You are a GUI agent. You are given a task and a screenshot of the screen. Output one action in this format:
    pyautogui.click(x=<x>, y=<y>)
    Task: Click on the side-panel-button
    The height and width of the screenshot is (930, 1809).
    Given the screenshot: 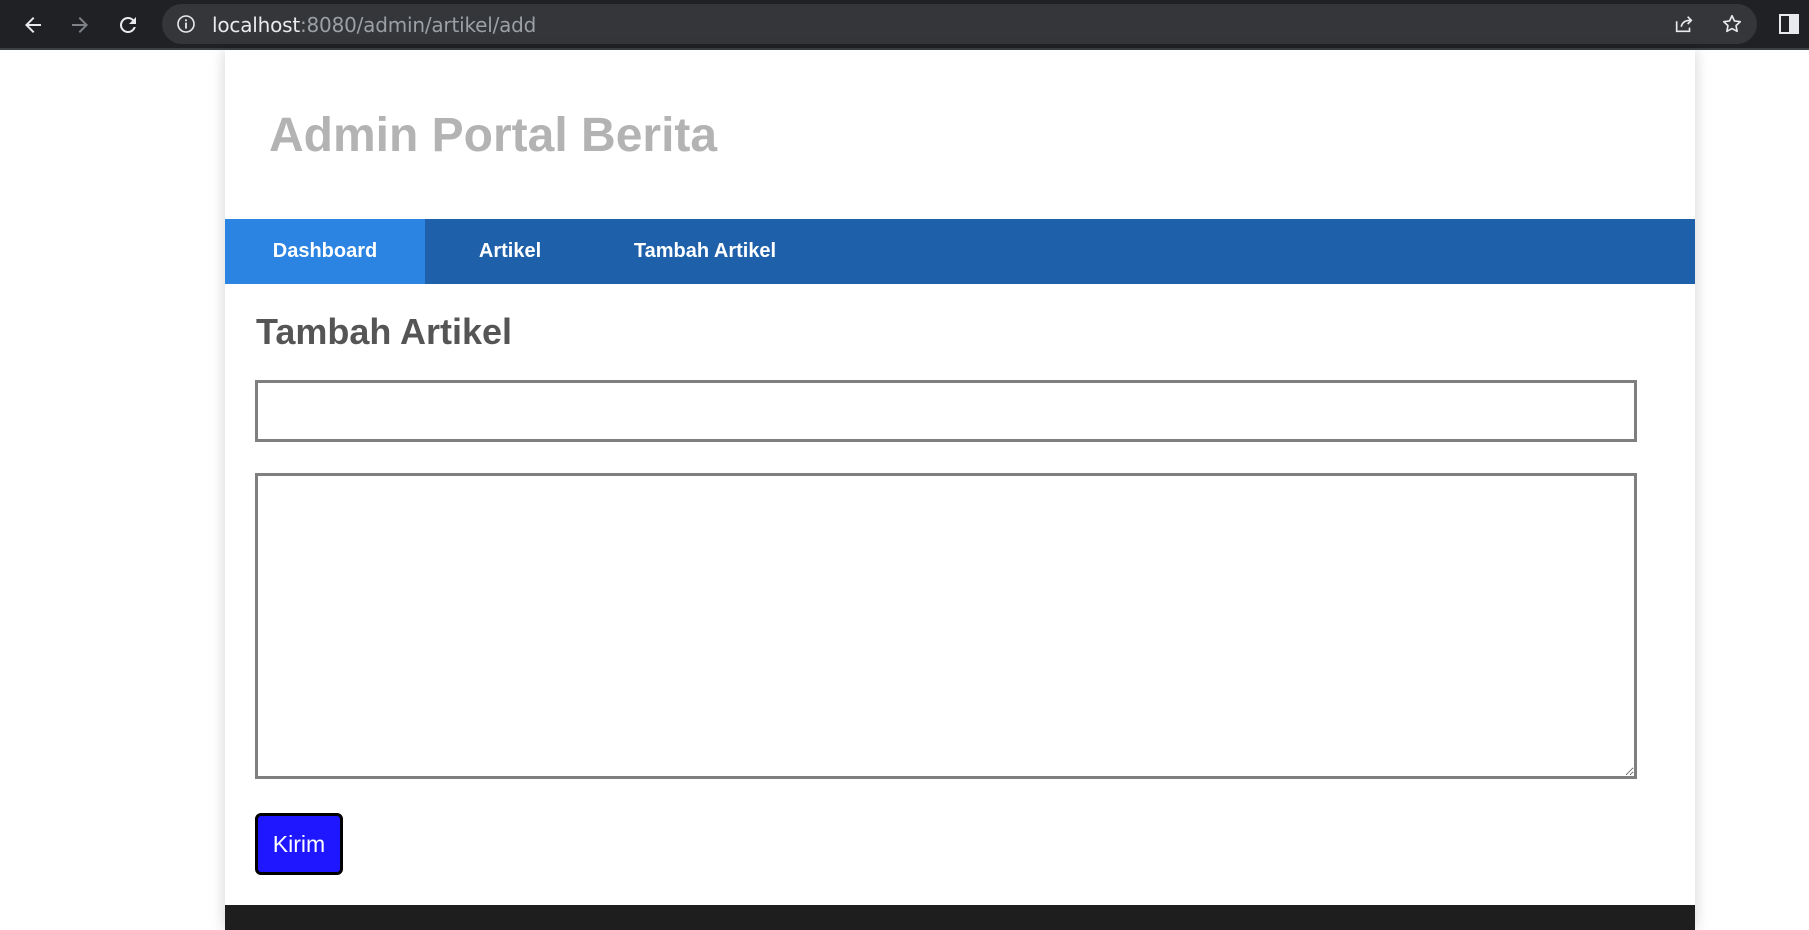 What is the action you would take?
    pyautogui.click(x=1789, y=24)
    